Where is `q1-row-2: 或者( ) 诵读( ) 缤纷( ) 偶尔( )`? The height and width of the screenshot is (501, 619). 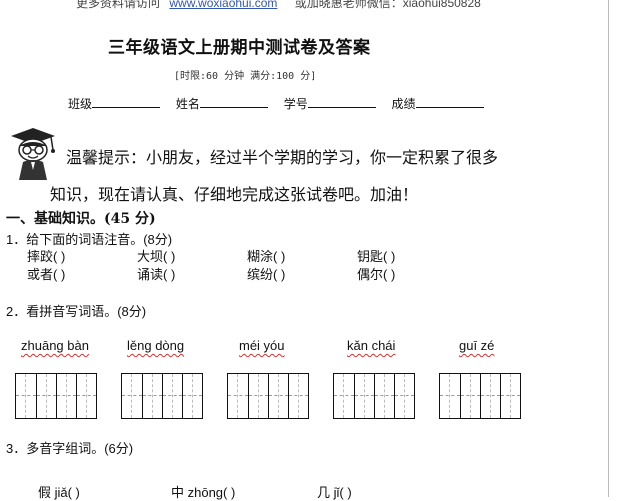
q1-row-2: 或者( ) 诵读( ) 缤纷( ) 偶尔( ) is located at coordinates (247, 273).